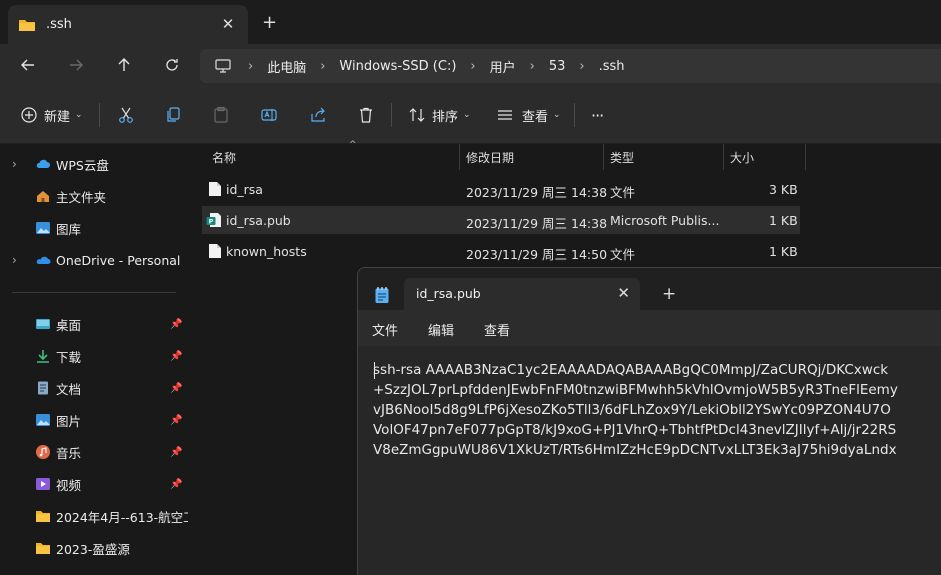  Describe the element at coordinates (122, 517) in the screenshot. I see `sidebar-item-label: 2024年4月--613-航空工` at that location.